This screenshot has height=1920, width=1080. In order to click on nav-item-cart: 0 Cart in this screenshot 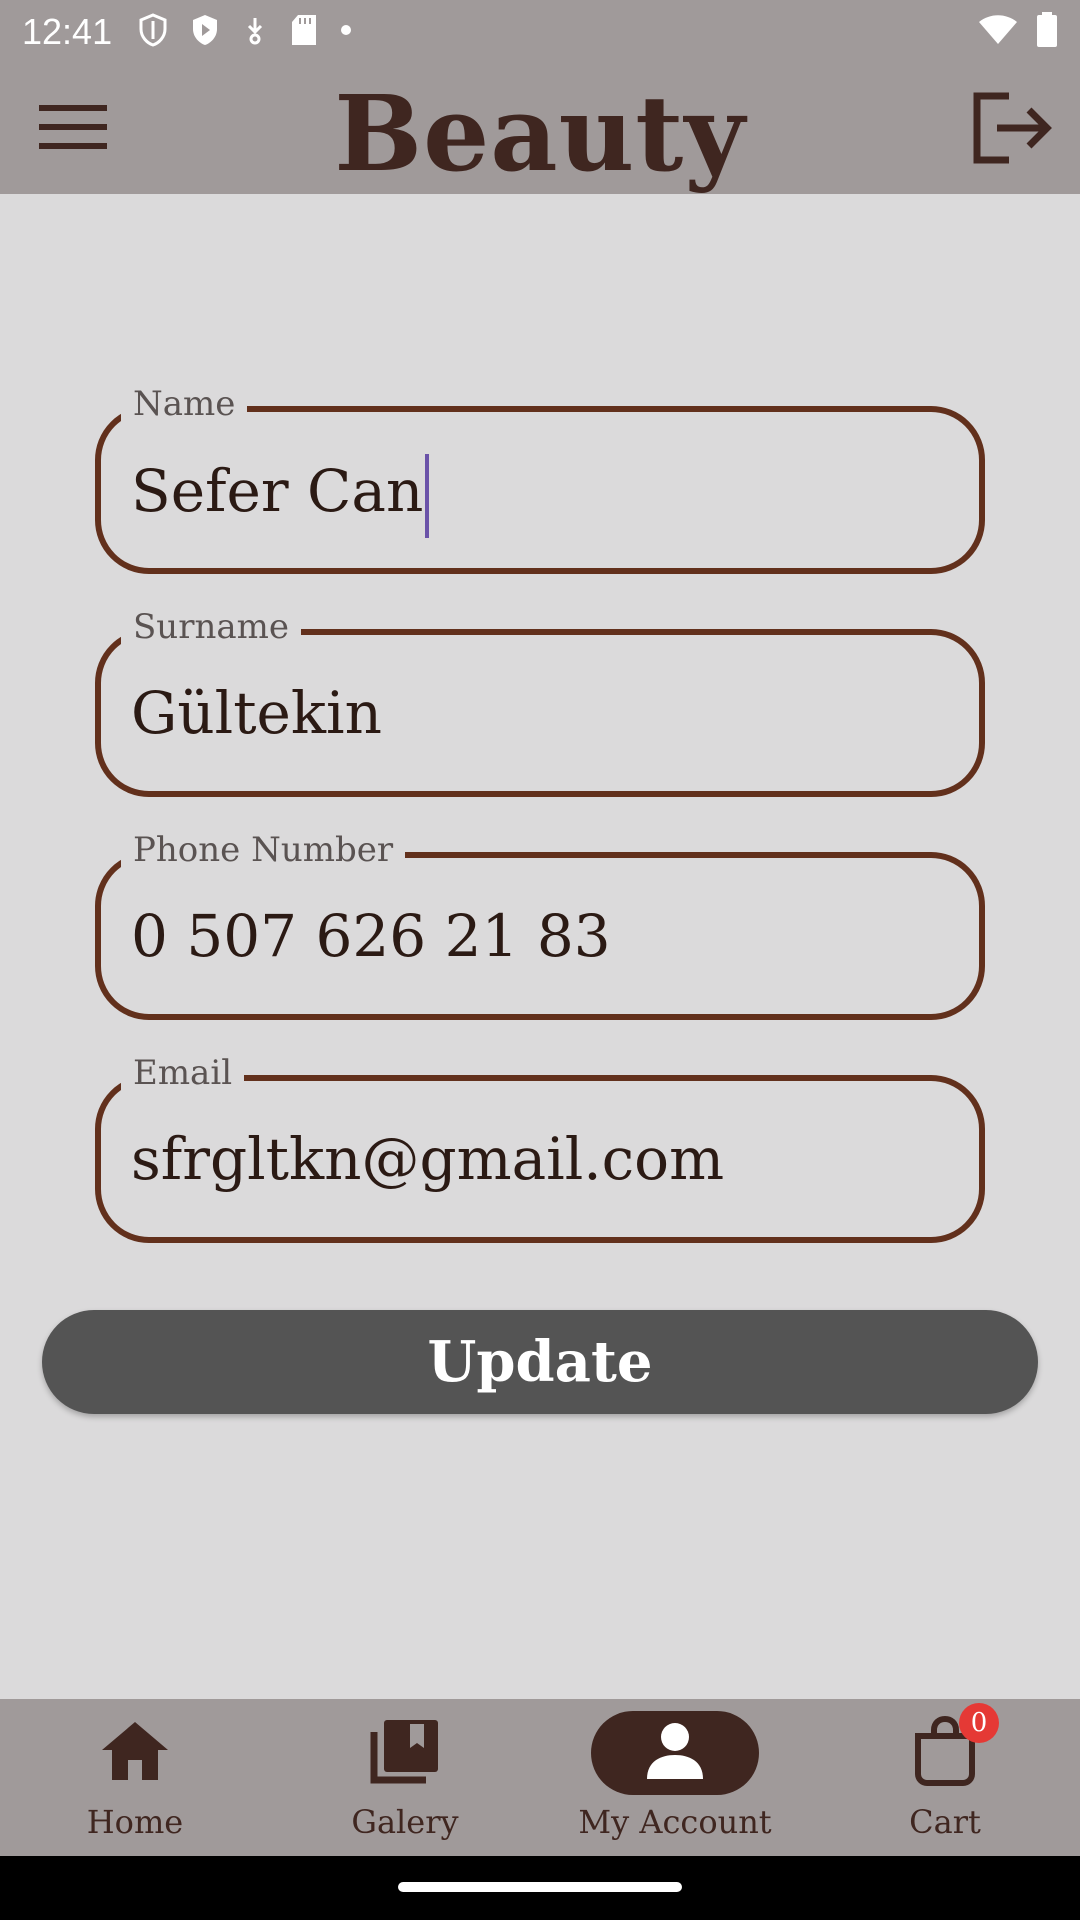, I will do `click(945, 1777)`.